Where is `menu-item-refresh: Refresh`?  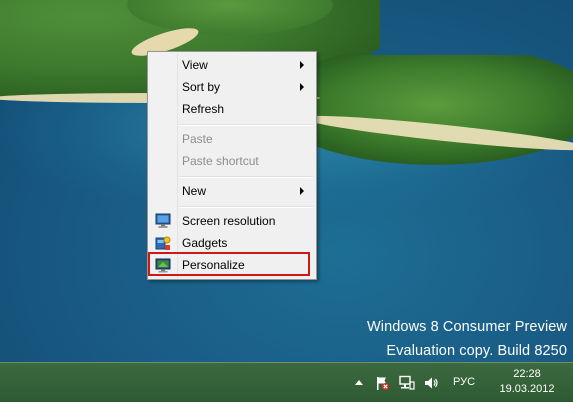 menu-item-refresh: Refresh is located at coordinates (232, 109).